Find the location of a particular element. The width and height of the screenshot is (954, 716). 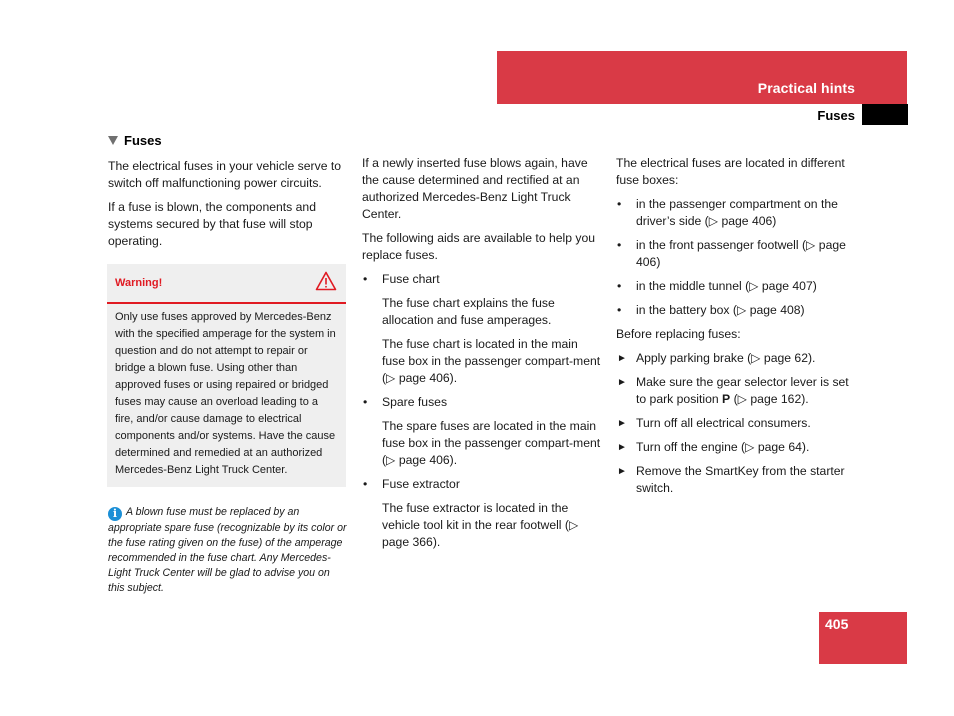

section-heading: Fuses is located at coordinates (228, 140).